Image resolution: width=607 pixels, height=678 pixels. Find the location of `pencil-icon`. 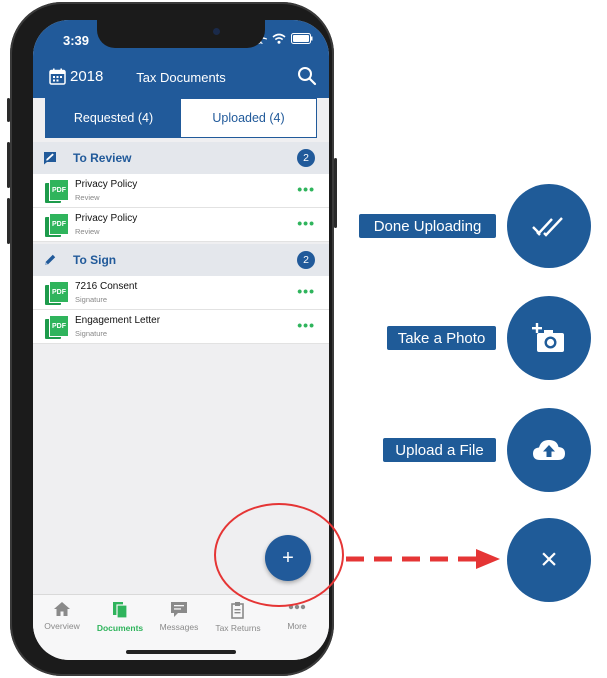

pencil-icon is located at coordinates (50, 259).